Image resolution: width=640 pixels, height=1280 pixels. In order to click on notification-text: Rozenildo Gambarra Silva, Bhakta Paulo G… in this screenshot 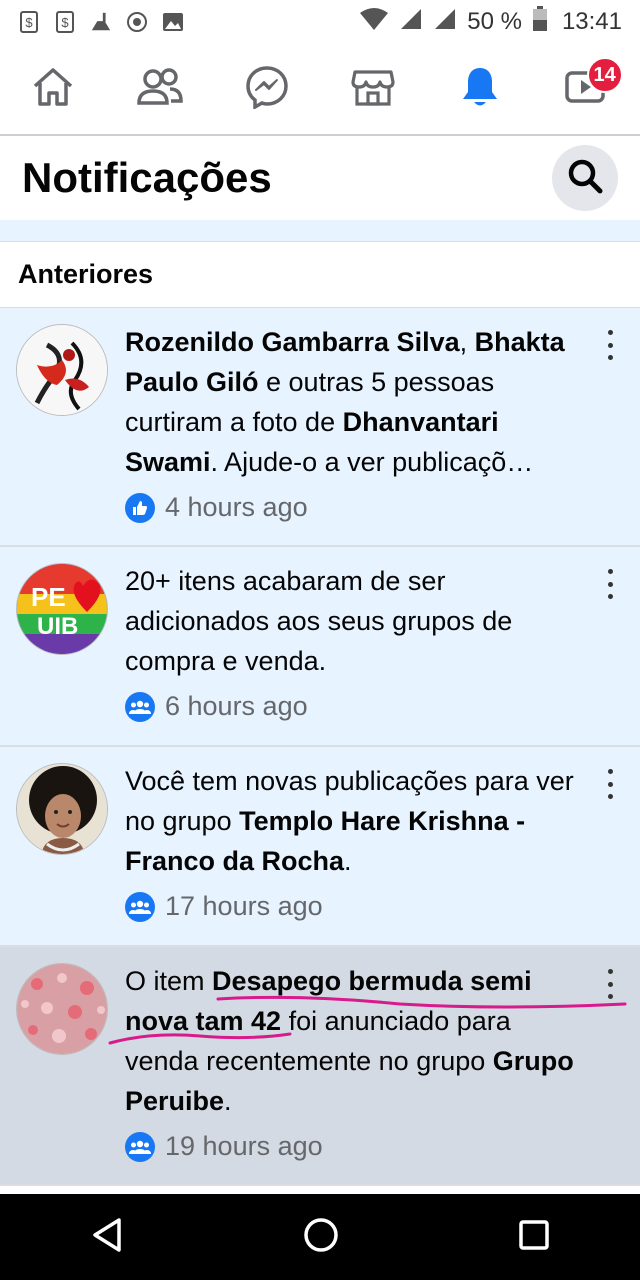, I will do `click(345, 402)`.